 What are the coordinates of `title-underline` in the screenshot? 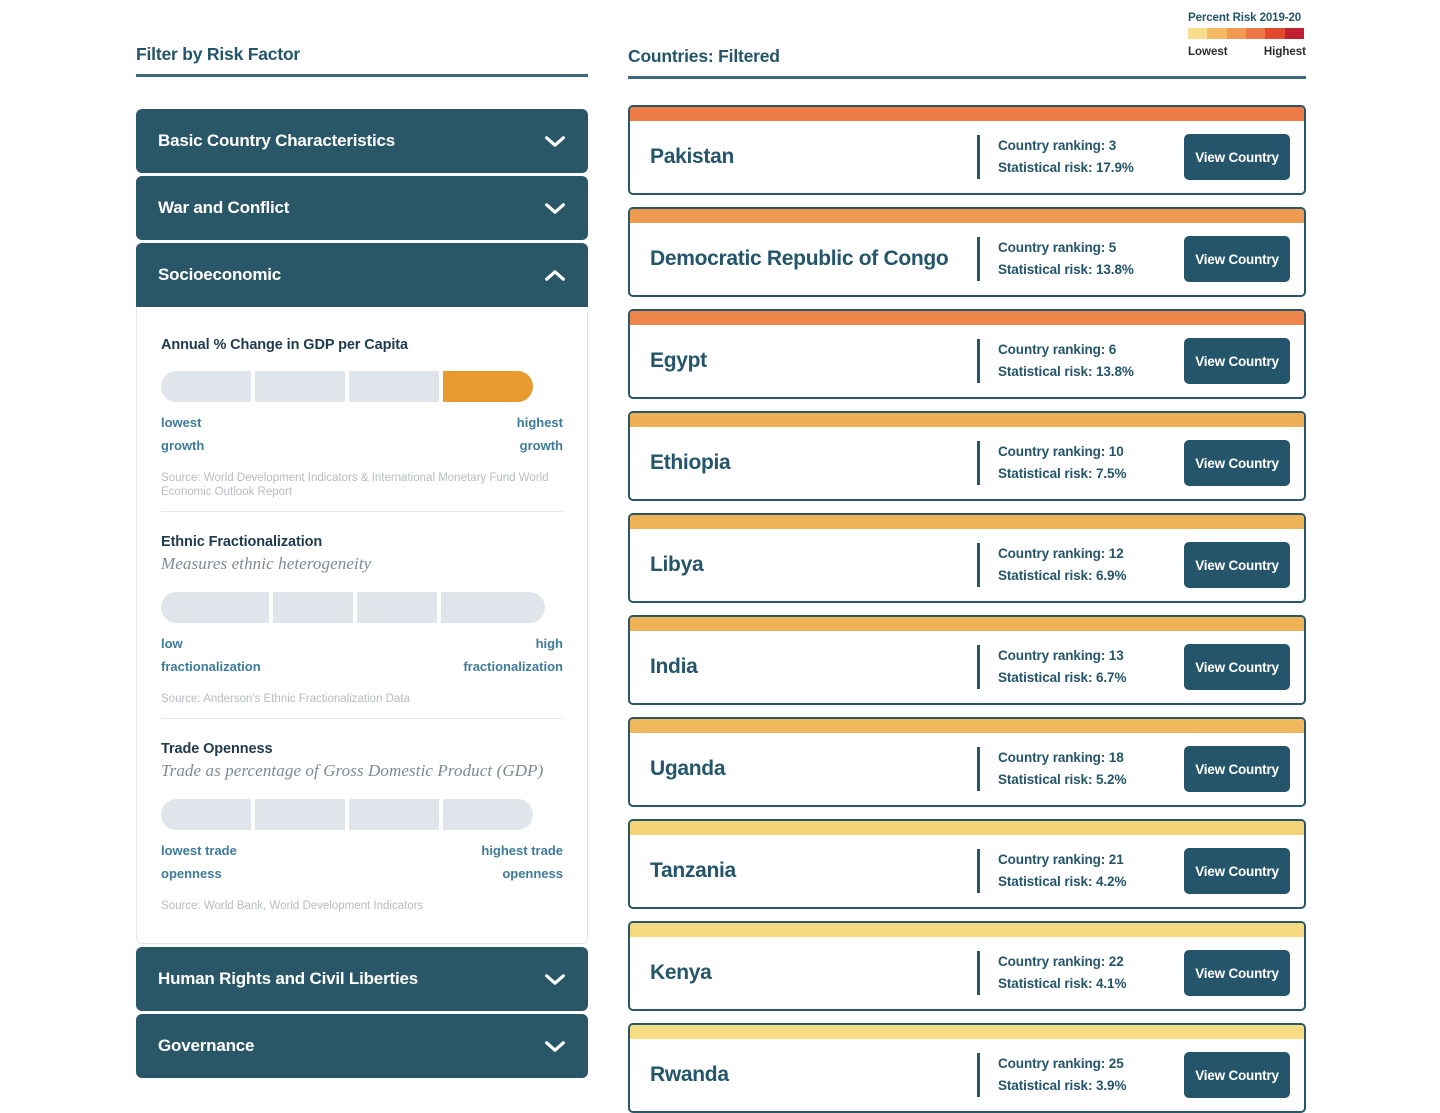 It's located at (362, 75).